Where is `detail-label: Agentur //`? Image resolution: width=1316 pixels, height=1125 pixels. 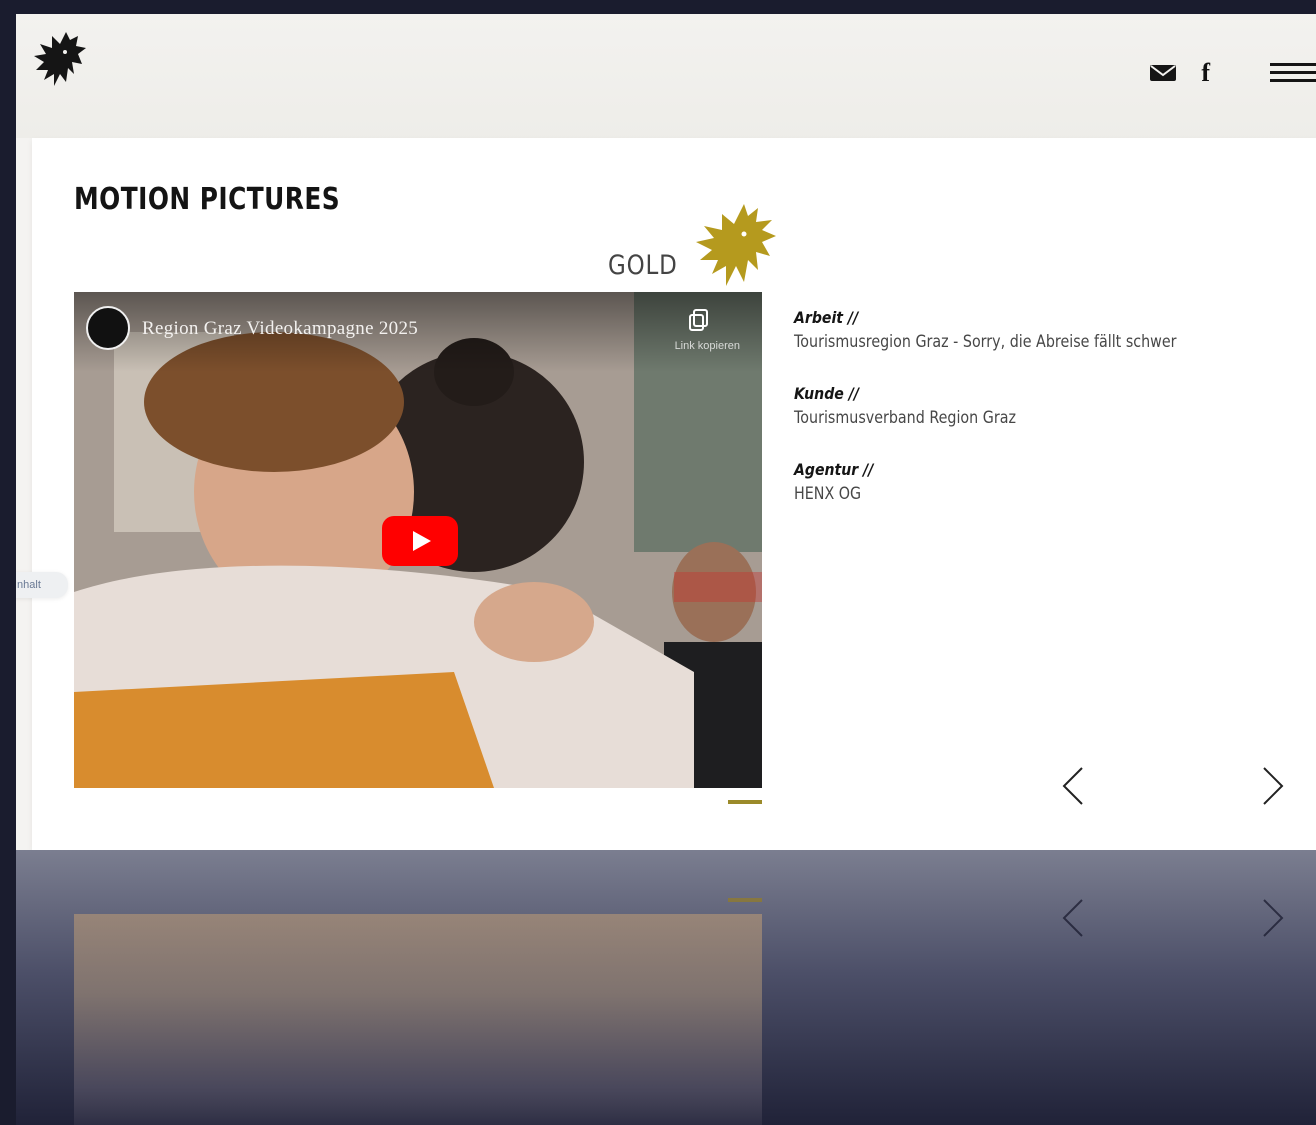
detail-label: Agentur // is located at coordinates (834, 469).